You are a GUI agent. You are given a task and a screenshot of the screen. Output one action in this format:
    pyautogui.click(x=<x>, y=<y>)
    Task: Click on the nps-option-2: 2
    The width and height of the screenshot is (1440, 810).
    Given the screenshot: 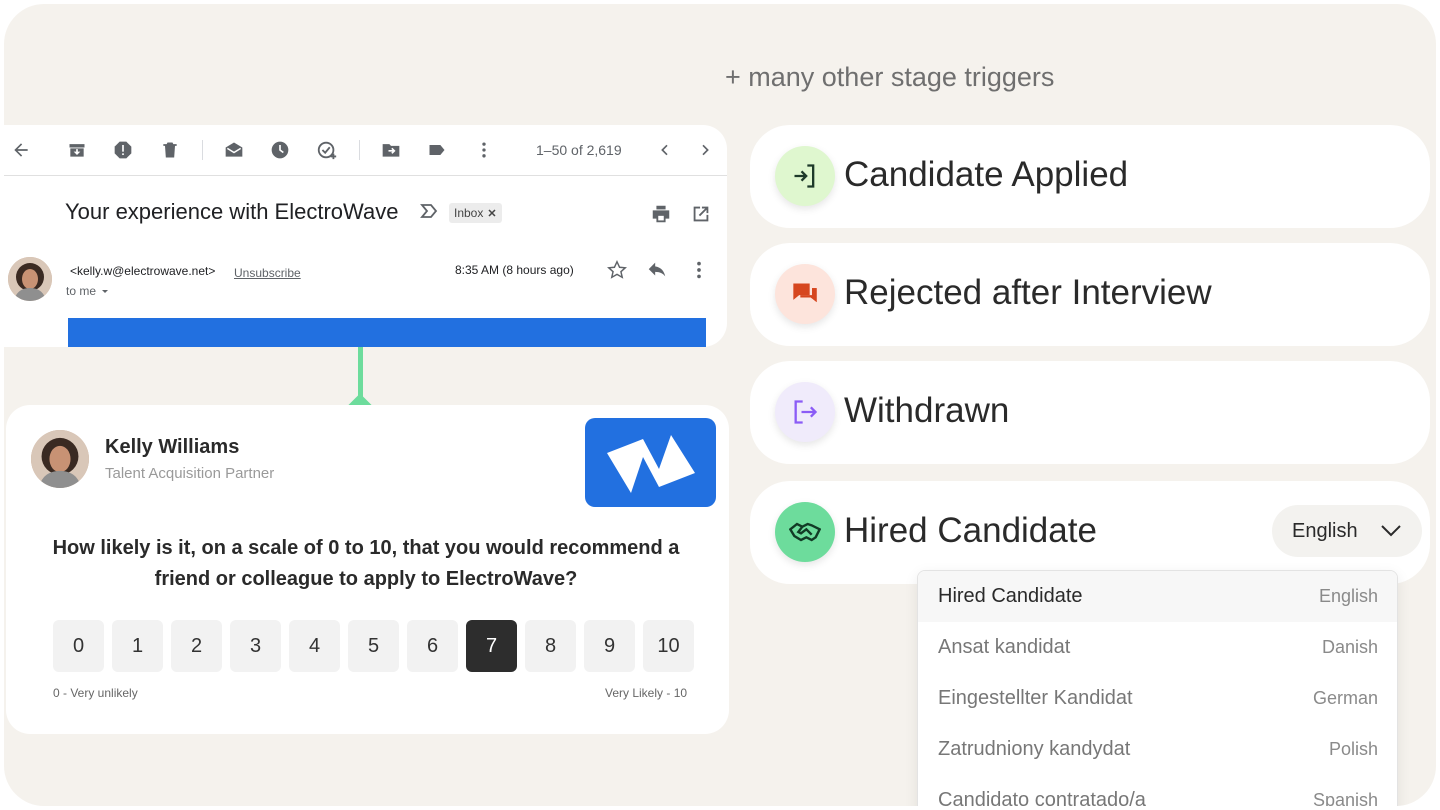 What is the action you would take?
    pyautogui.click(x=196, y=646)
    